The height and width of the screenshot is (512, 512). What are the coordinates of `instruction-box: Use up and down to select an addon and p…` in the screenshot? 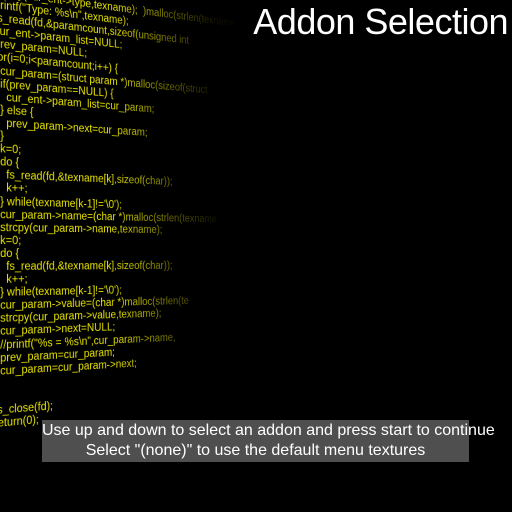 It's located at (255, 441).